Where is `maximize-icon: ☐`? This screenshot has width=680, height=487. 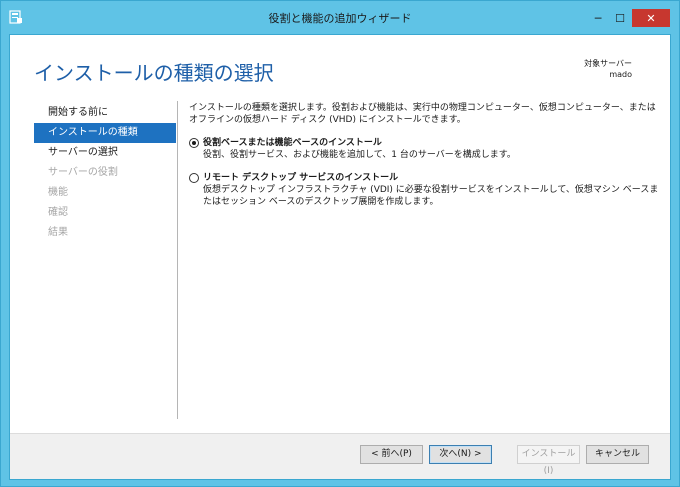 maximize-icon: ☐ is located at coordinates (620, 18).